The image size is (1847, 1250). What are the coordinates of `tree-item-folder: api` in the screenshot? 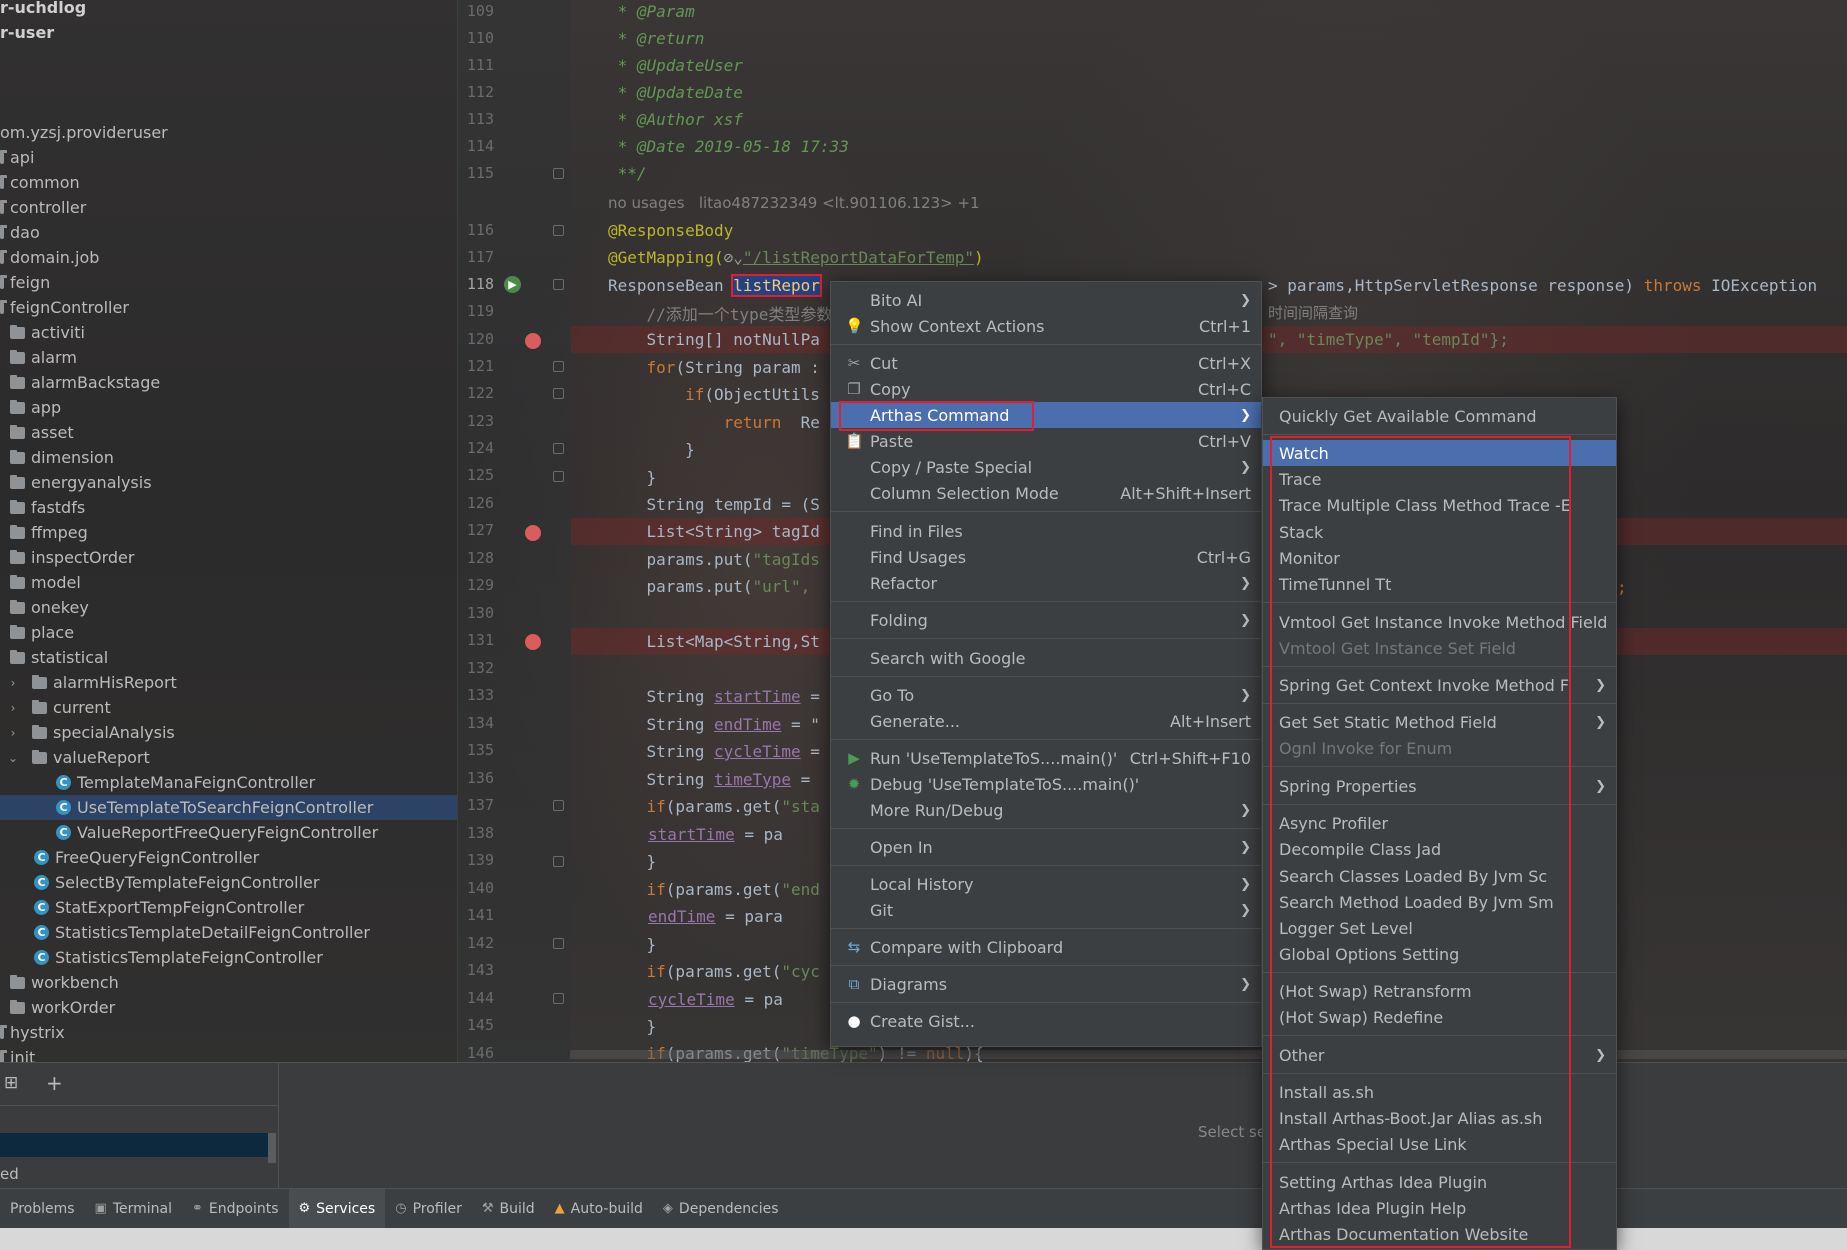 It's located at (228, 157).